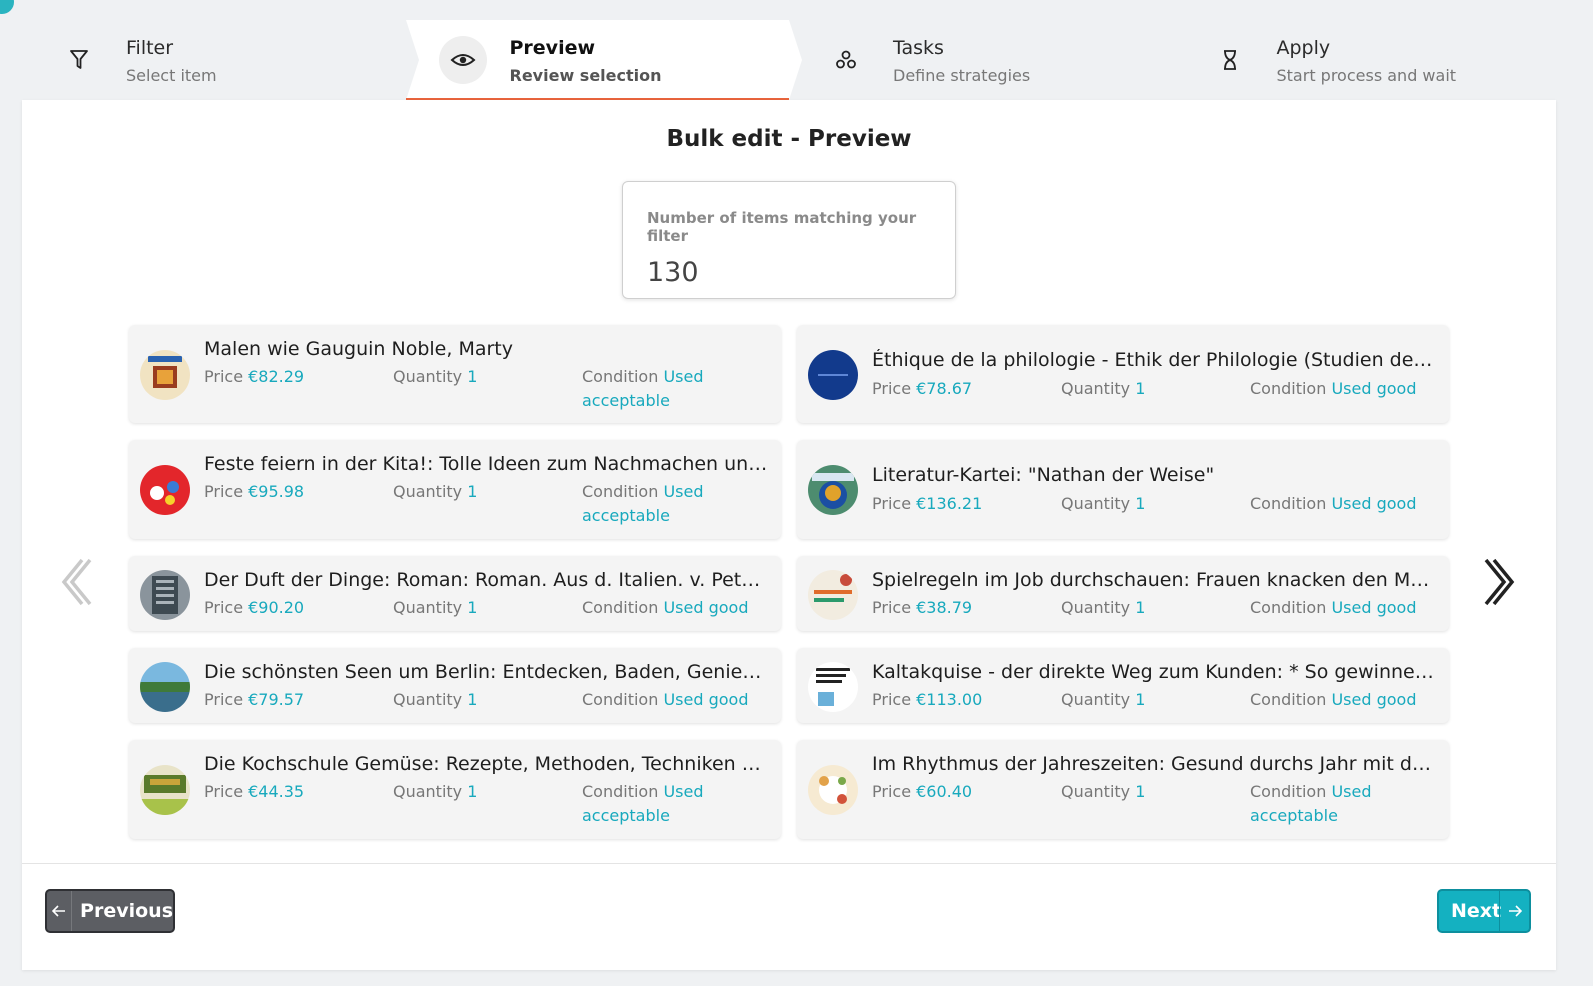 This screenshot has width=1593, height=986. I want to click on previous-label: Previous, so click(126, 911).